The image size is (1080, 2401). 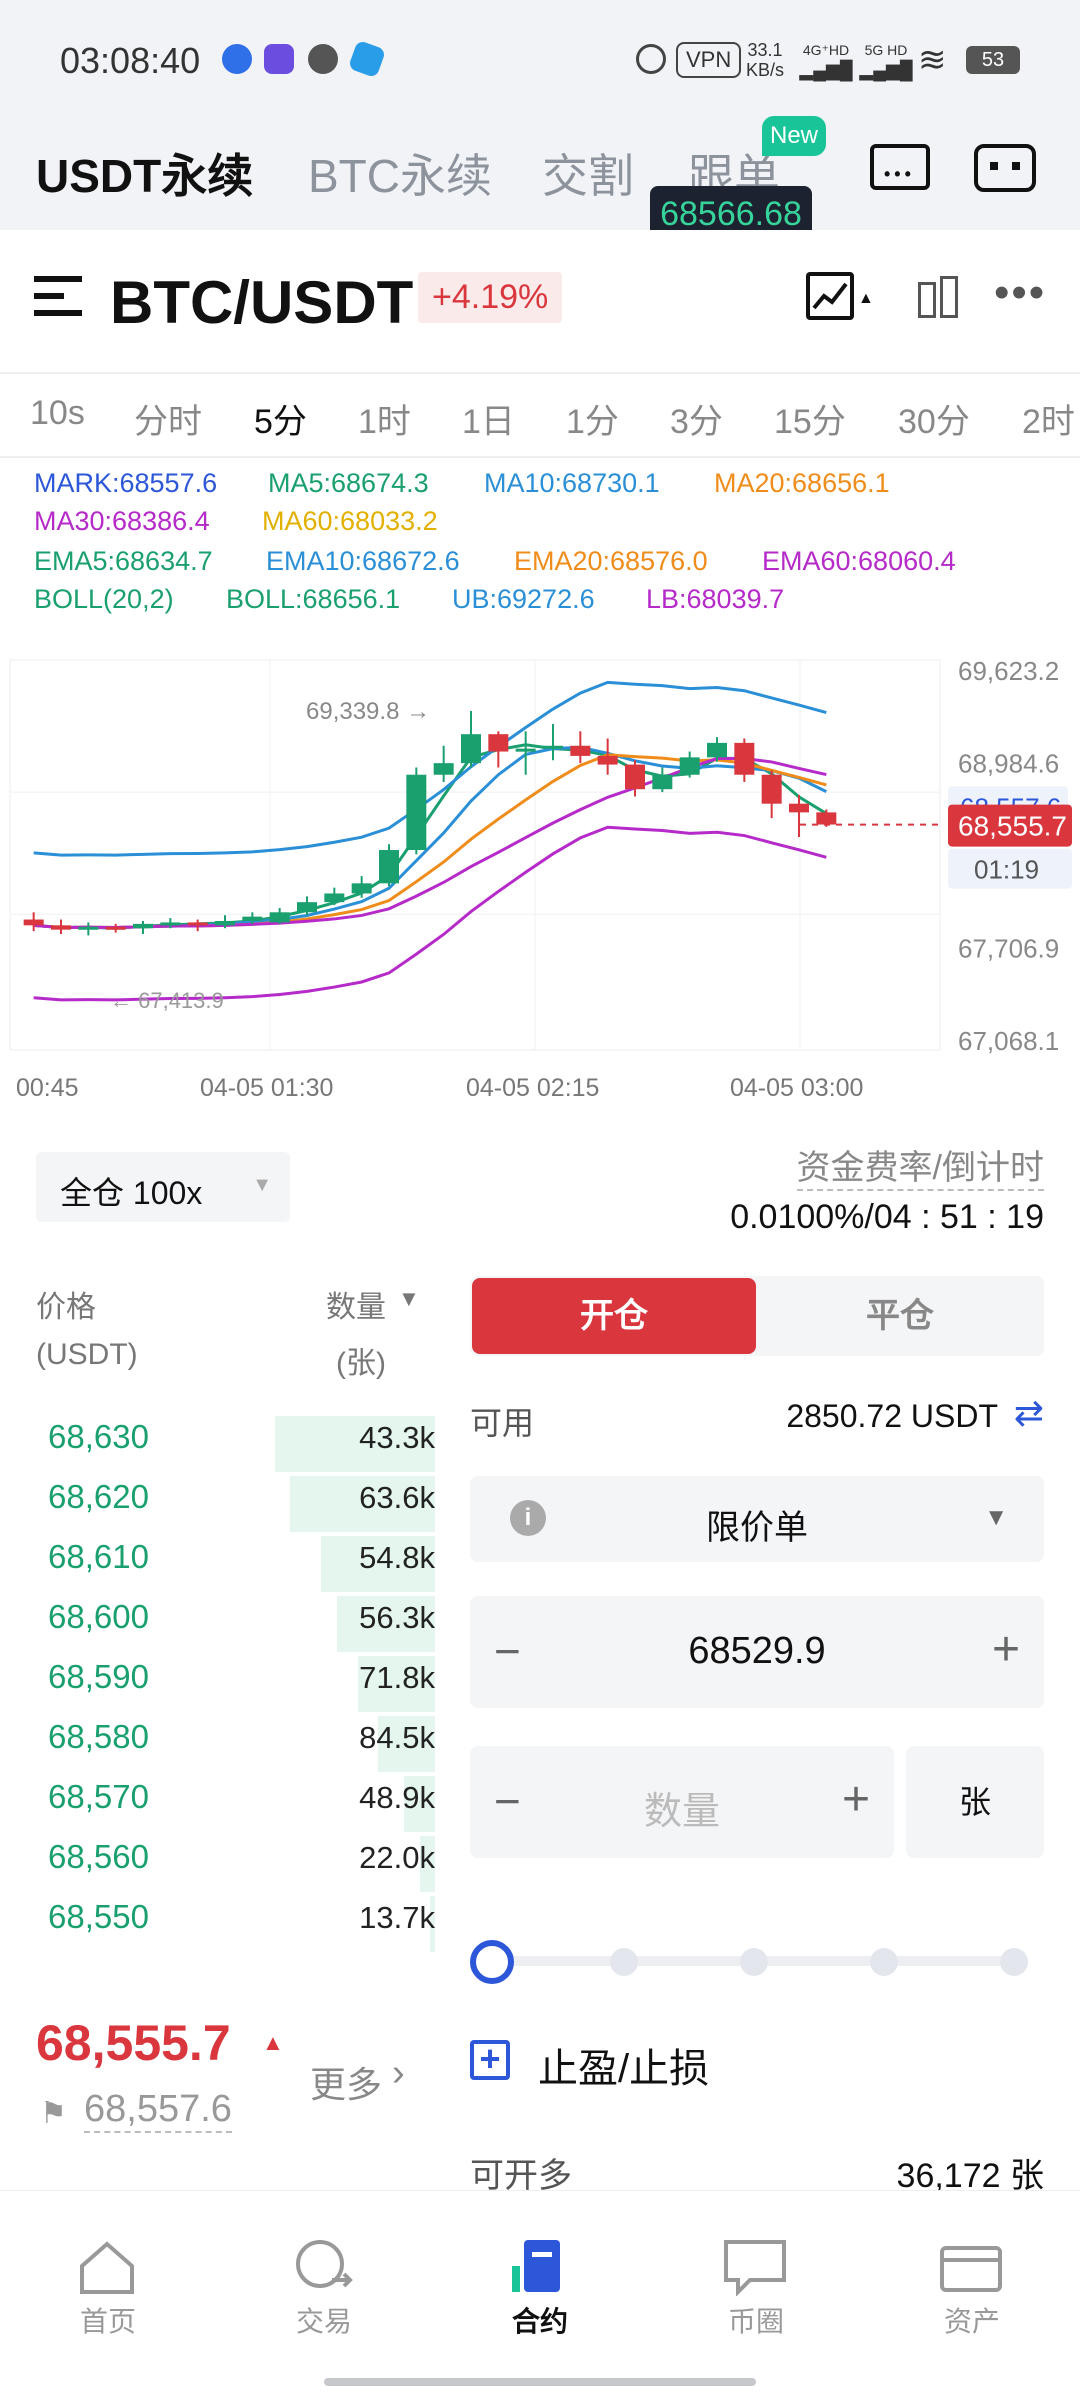 I want to click on interval-15m: 15分, so click(x=810, y=418).